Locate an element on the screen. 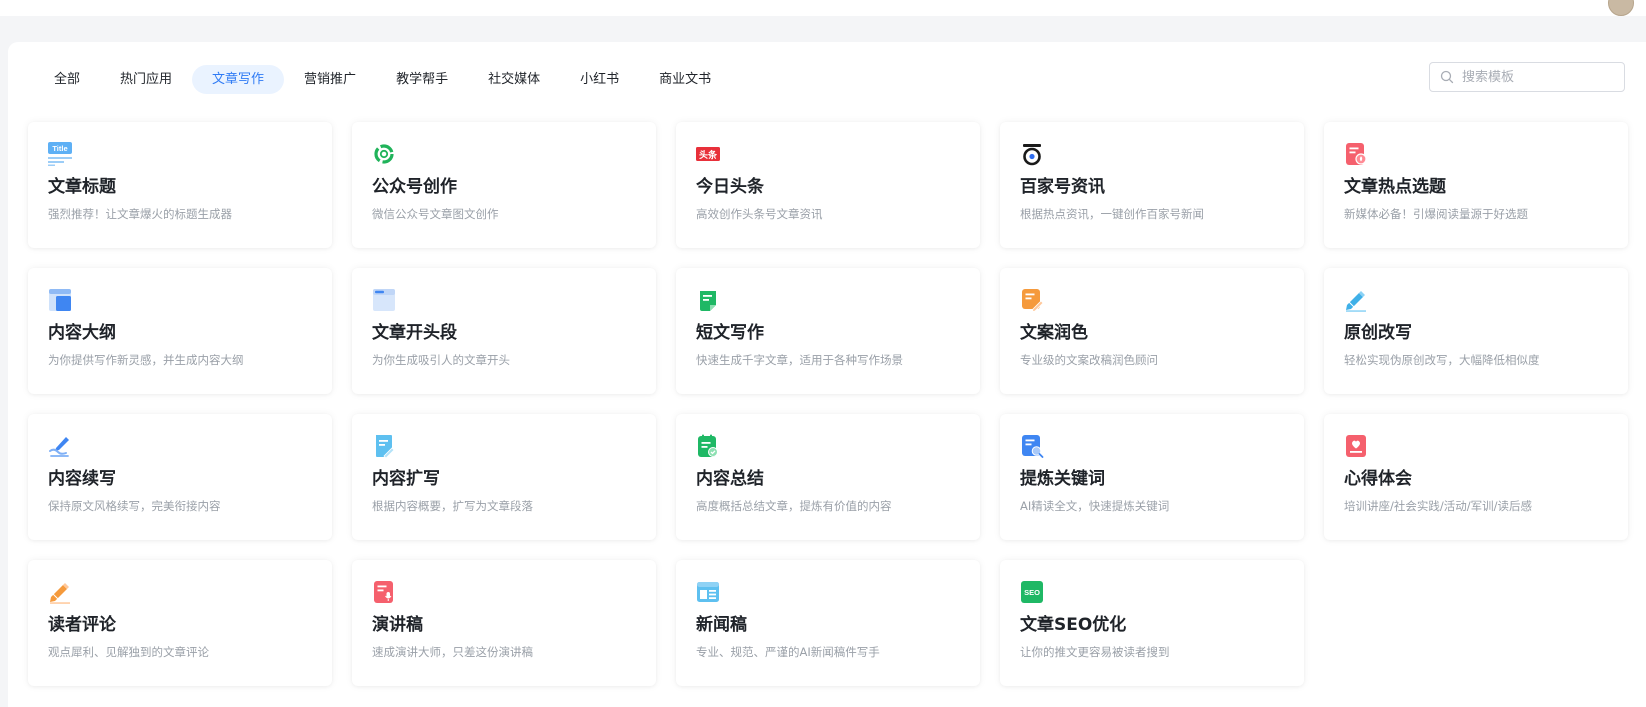 The height and width of the screenshot is (707, 1646). card-title: 新闻稿 is located at coordinates (721, 625).